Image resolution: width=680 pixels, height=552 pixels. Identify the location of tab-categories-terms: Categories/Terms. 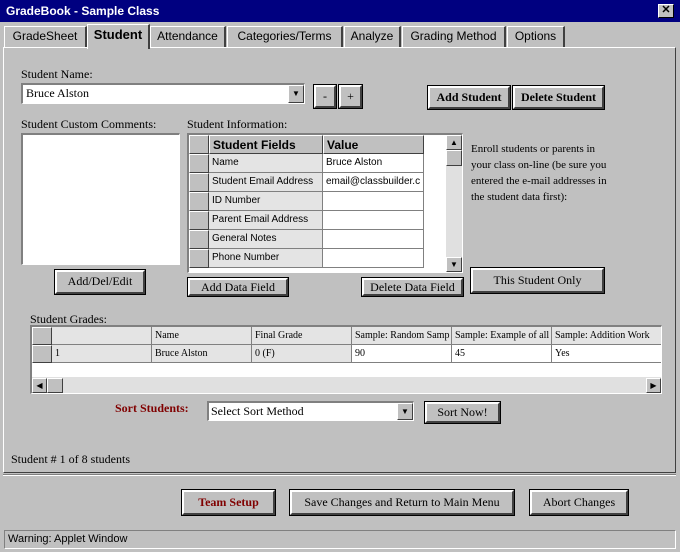
(285, 36).